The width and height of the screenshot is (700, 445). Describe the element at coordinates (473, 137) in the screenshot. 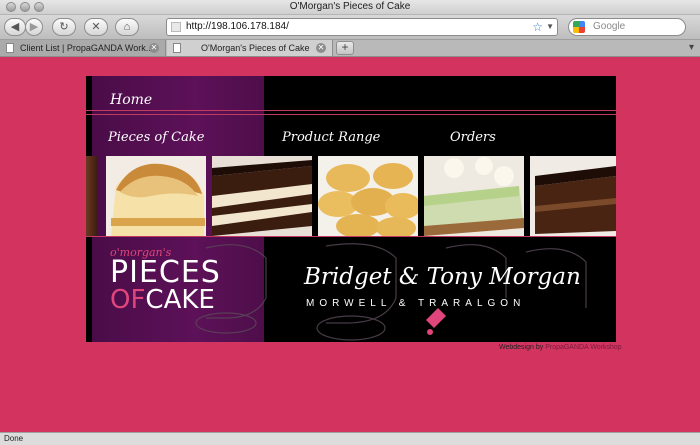

I see `nav-orders: Orders` at that location.